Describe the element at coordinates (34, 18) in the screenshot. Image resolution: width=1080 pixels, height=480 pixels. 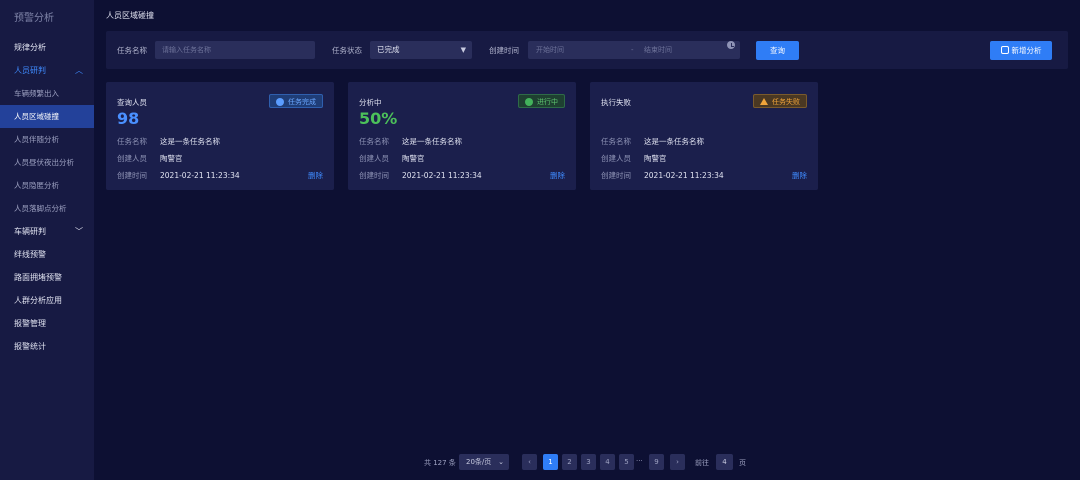
I see `sidebar-title: 预警分析` at that location.